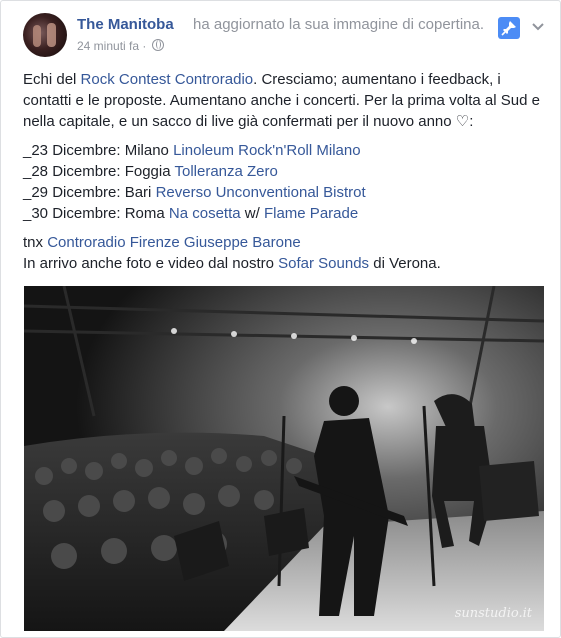 Image resolution: width=561 pixels, height=638 pixels. I want to click on link-linoleum: Linoleum Rock'n'Roll Milano, so click(266, 150).